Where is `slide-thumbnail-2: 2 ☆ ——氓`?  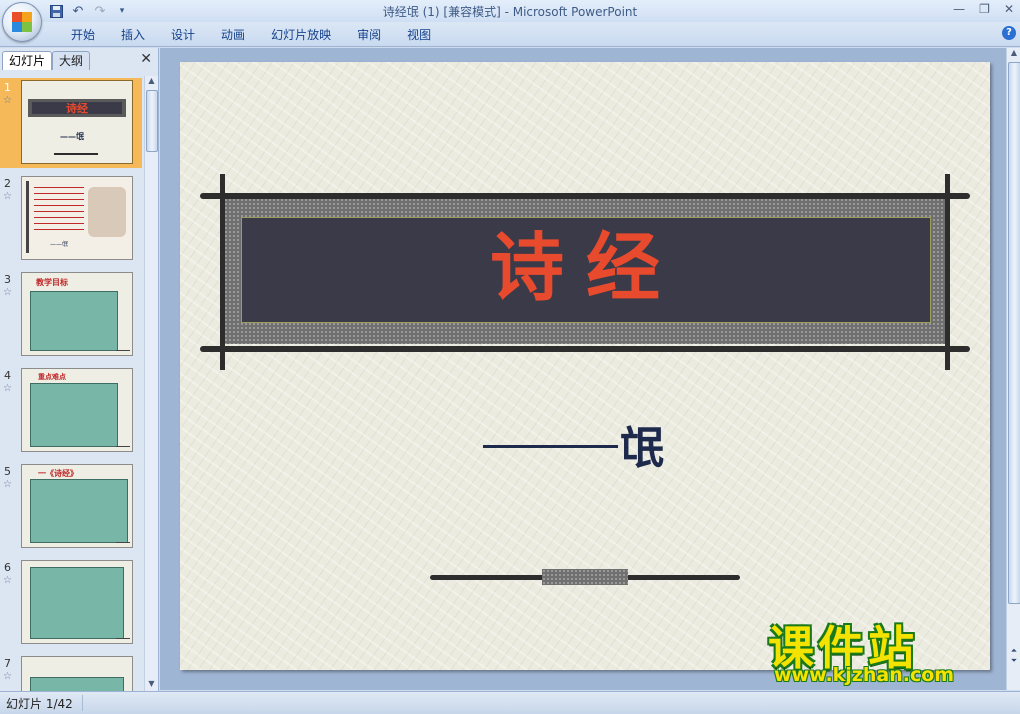
slide-thumbnail-2: 2 ☆ ——氓 is located at coordinates (71, 219).